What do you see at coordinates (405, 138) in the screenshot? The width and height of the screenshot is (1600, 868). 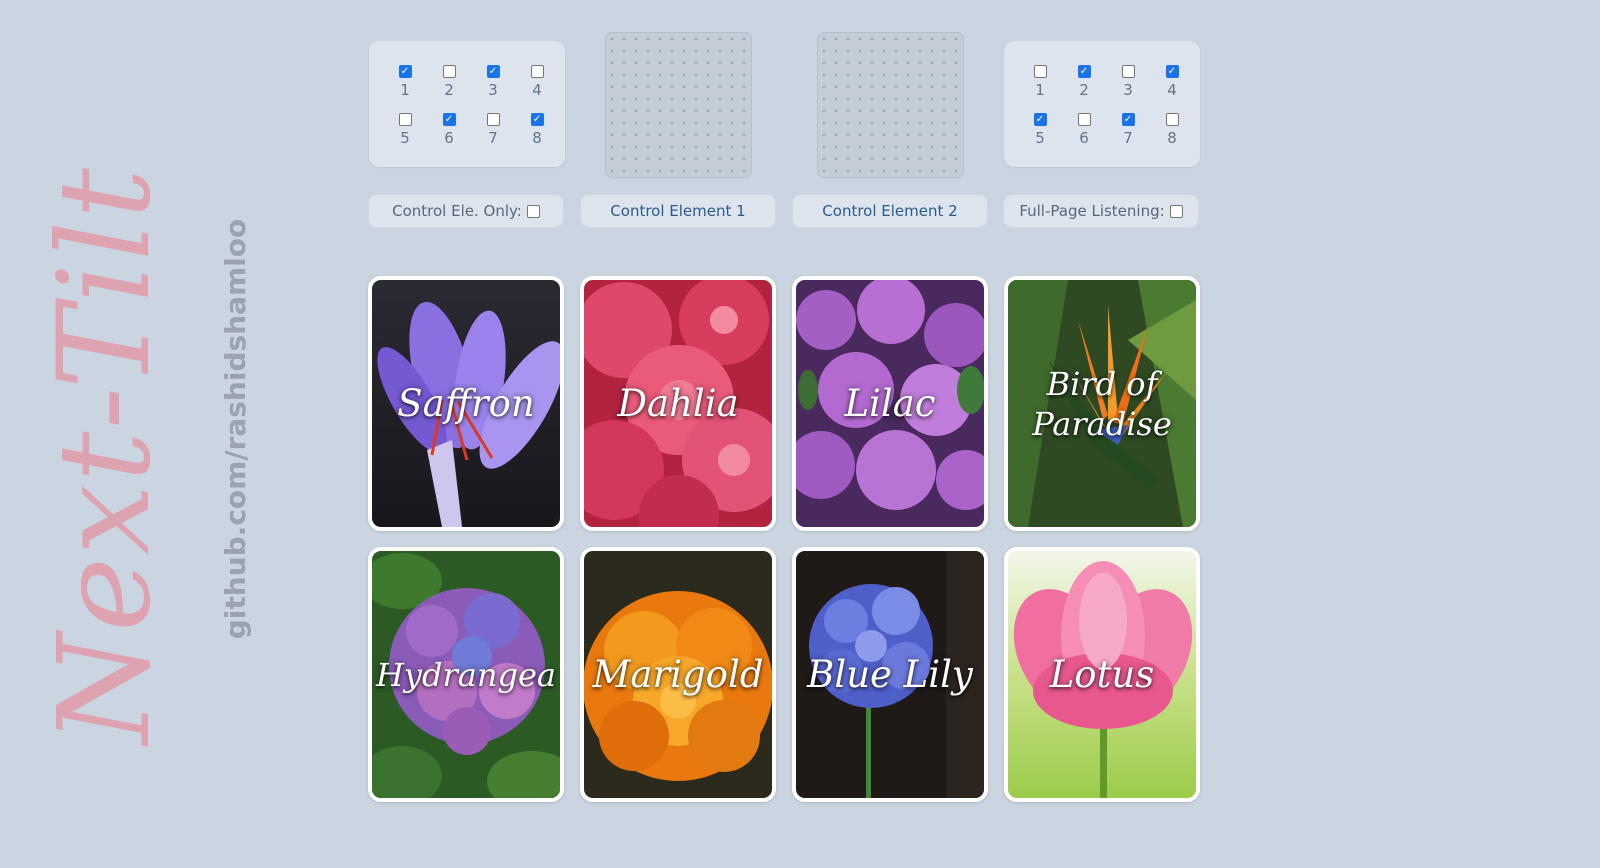 I see `left-panel-checkbox-label-5: 5` at bounding box center [405, 138].